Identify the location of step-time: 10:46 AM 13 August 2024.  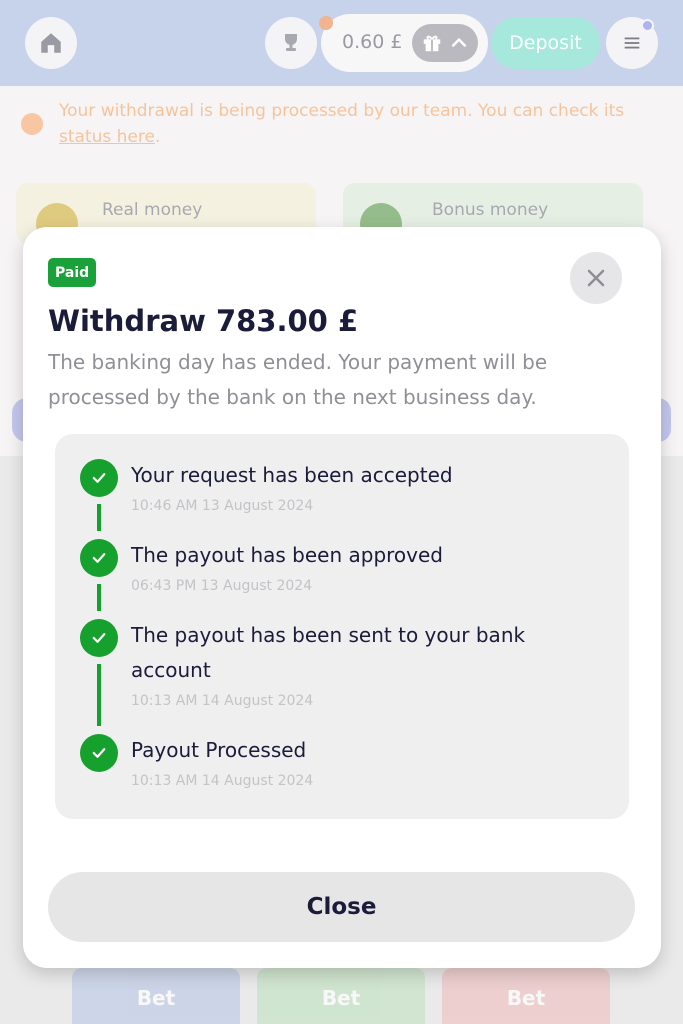
(222, 506).